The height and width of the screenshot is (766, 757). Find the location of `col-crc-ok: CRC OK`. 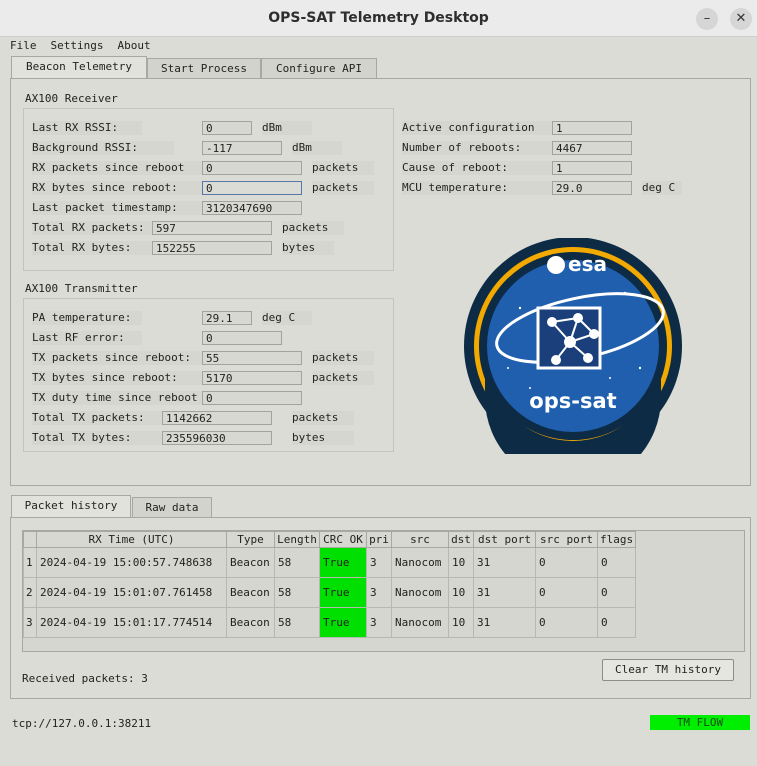

col-crc-ok: CRC OK is located at coordinates (343, 539).